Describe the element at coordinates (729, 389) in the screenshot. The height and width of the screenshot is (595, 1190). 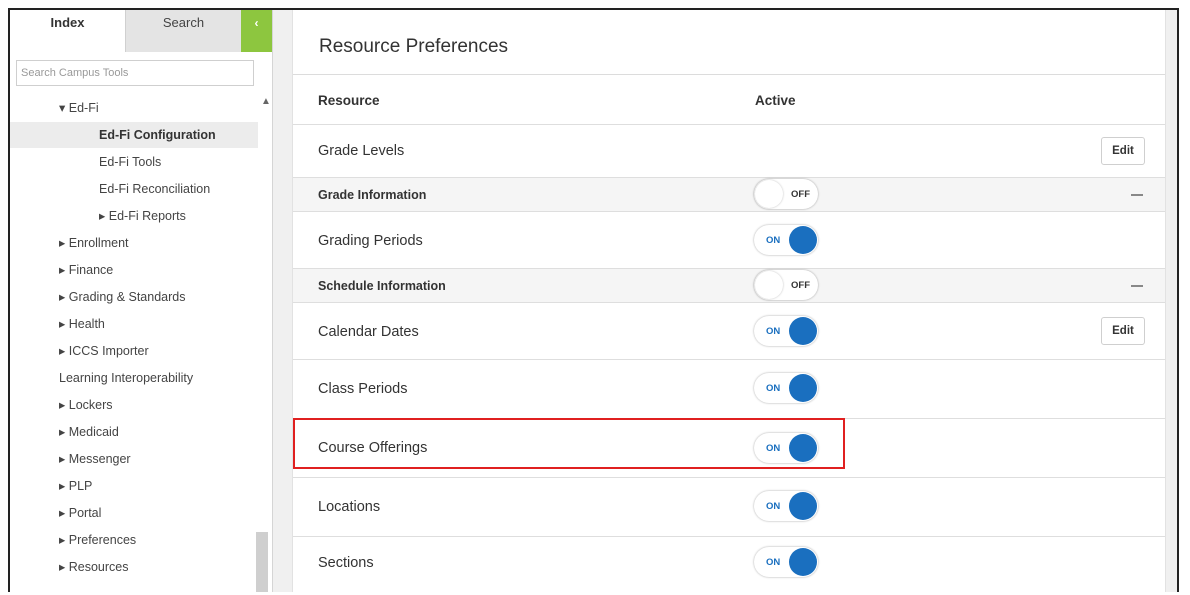
I see `row-class-periods: Class Periods ON` at that location.